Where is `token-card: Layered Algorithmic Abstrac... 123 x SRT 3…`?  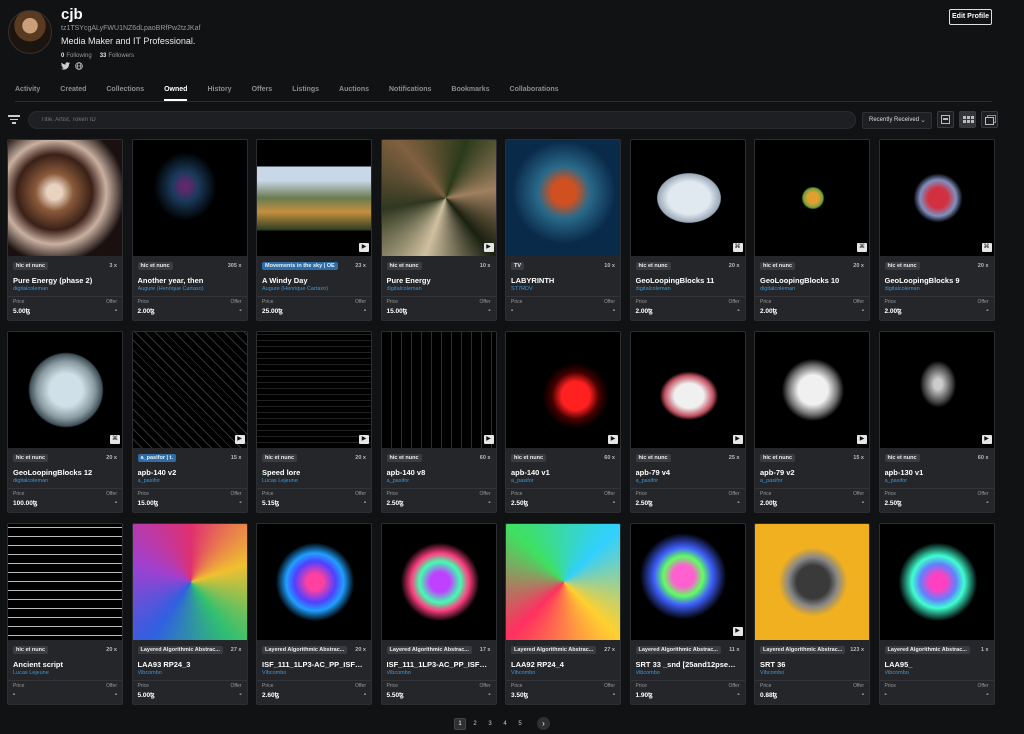
token-card: Layered Algorithmic Abstrac... 123 x SRT 3… is located at coordinates (812, 614).